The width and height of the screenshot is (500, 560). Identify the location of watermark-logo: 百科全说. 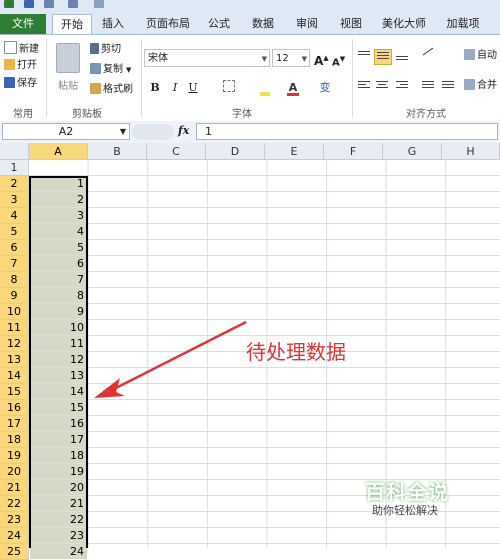
(407, 492).